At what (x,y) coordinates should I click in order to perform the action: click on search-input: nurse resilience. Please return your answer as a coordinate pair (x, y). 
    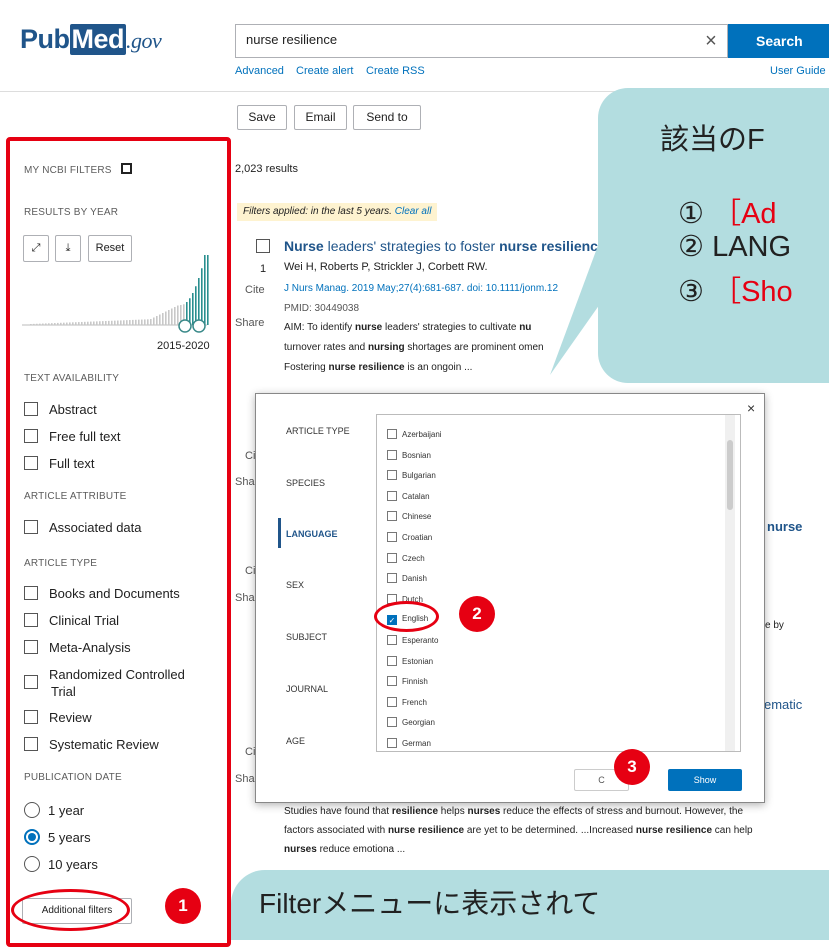
    Looking at the image, I should click on (481, 41).